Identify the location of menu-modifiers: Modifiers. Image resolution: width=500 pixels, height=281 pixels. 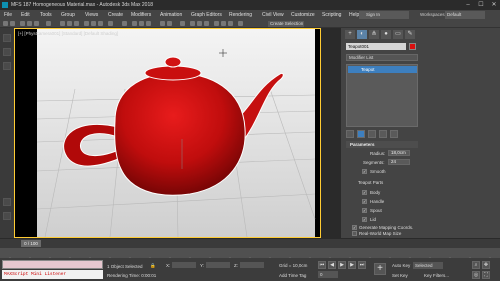
(141, 15).